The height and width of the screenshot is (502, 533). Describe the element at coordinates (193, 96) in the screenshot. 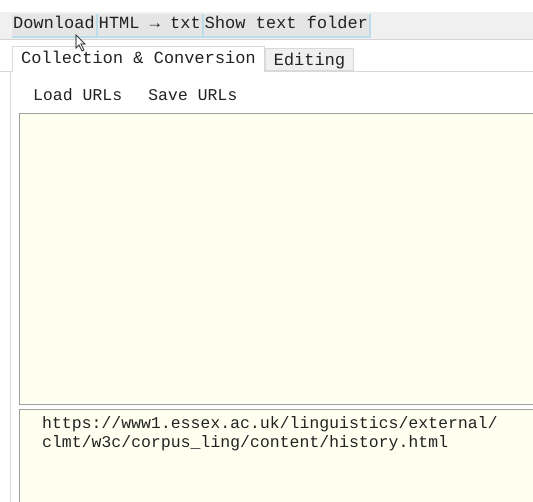

I see `action-button: Save URLs` at that location.